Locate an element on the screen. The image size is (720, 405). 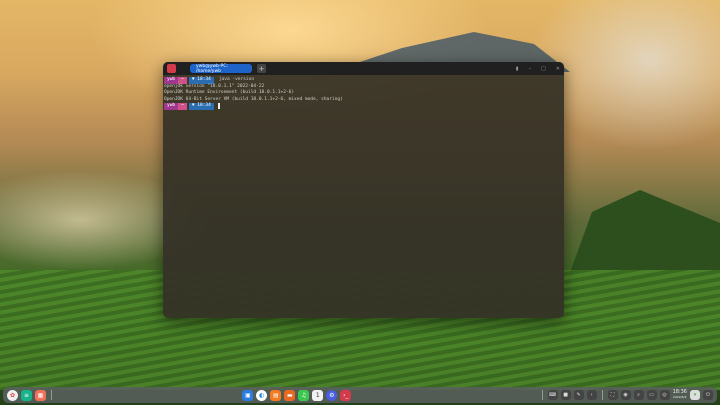
screen-record-icon: ■ is located at coordinates (565, 395).